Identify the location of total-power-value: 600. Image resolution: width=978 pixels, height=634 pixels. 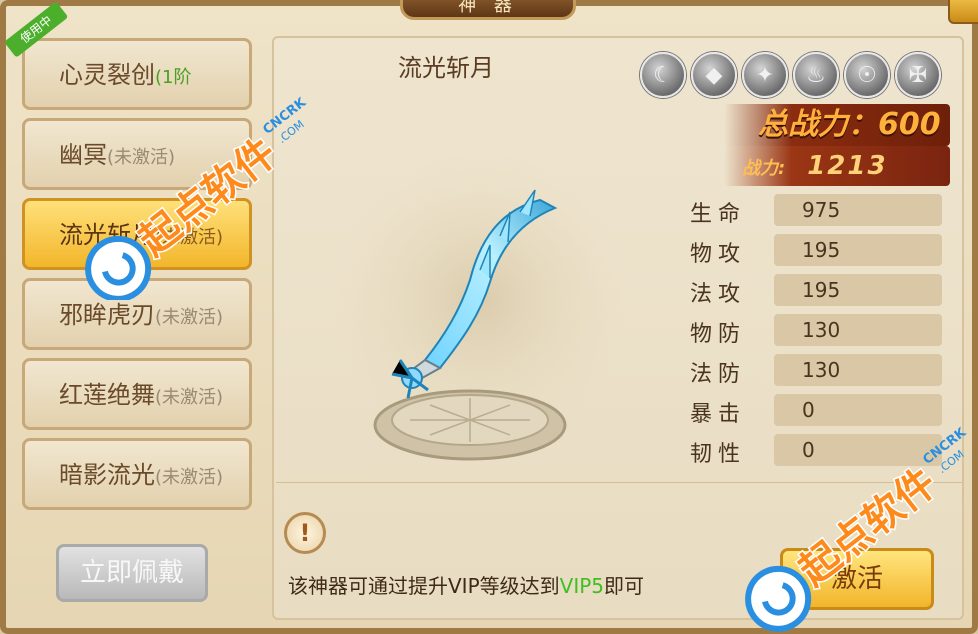
(909, 124).